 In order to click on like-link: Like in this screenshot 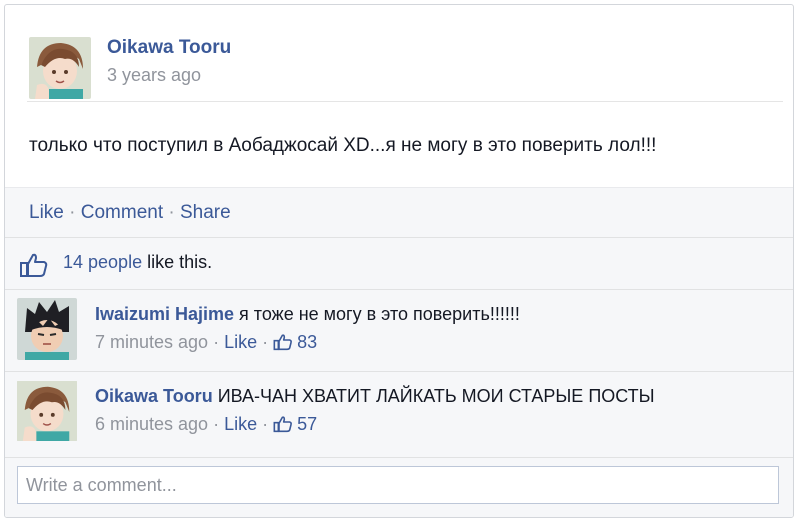, I will do `click(46, 212)`.